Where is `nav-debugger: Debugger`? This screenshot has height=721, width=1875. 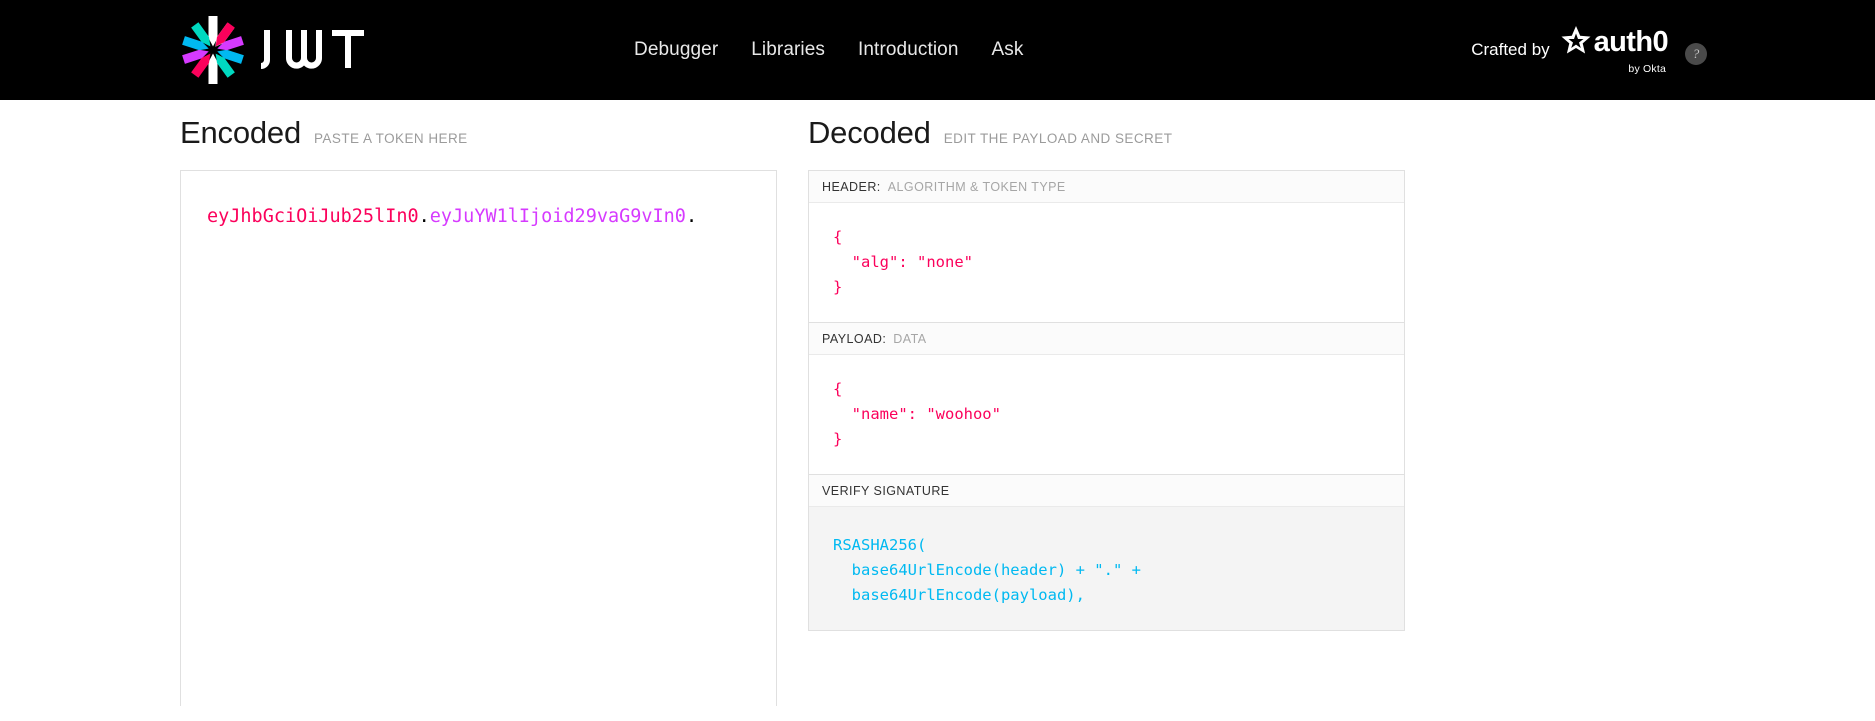
nav-debugger: Debugger is located at coordinates (676, 50).